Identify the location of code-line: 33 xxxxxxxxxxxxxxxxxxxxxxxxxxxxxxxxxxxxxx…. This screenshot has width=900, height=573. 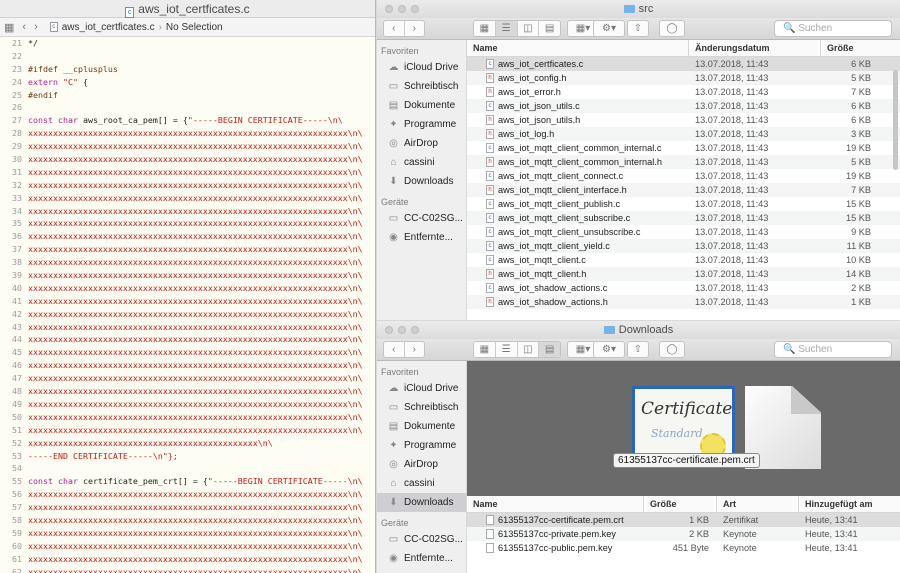
(187, 198).